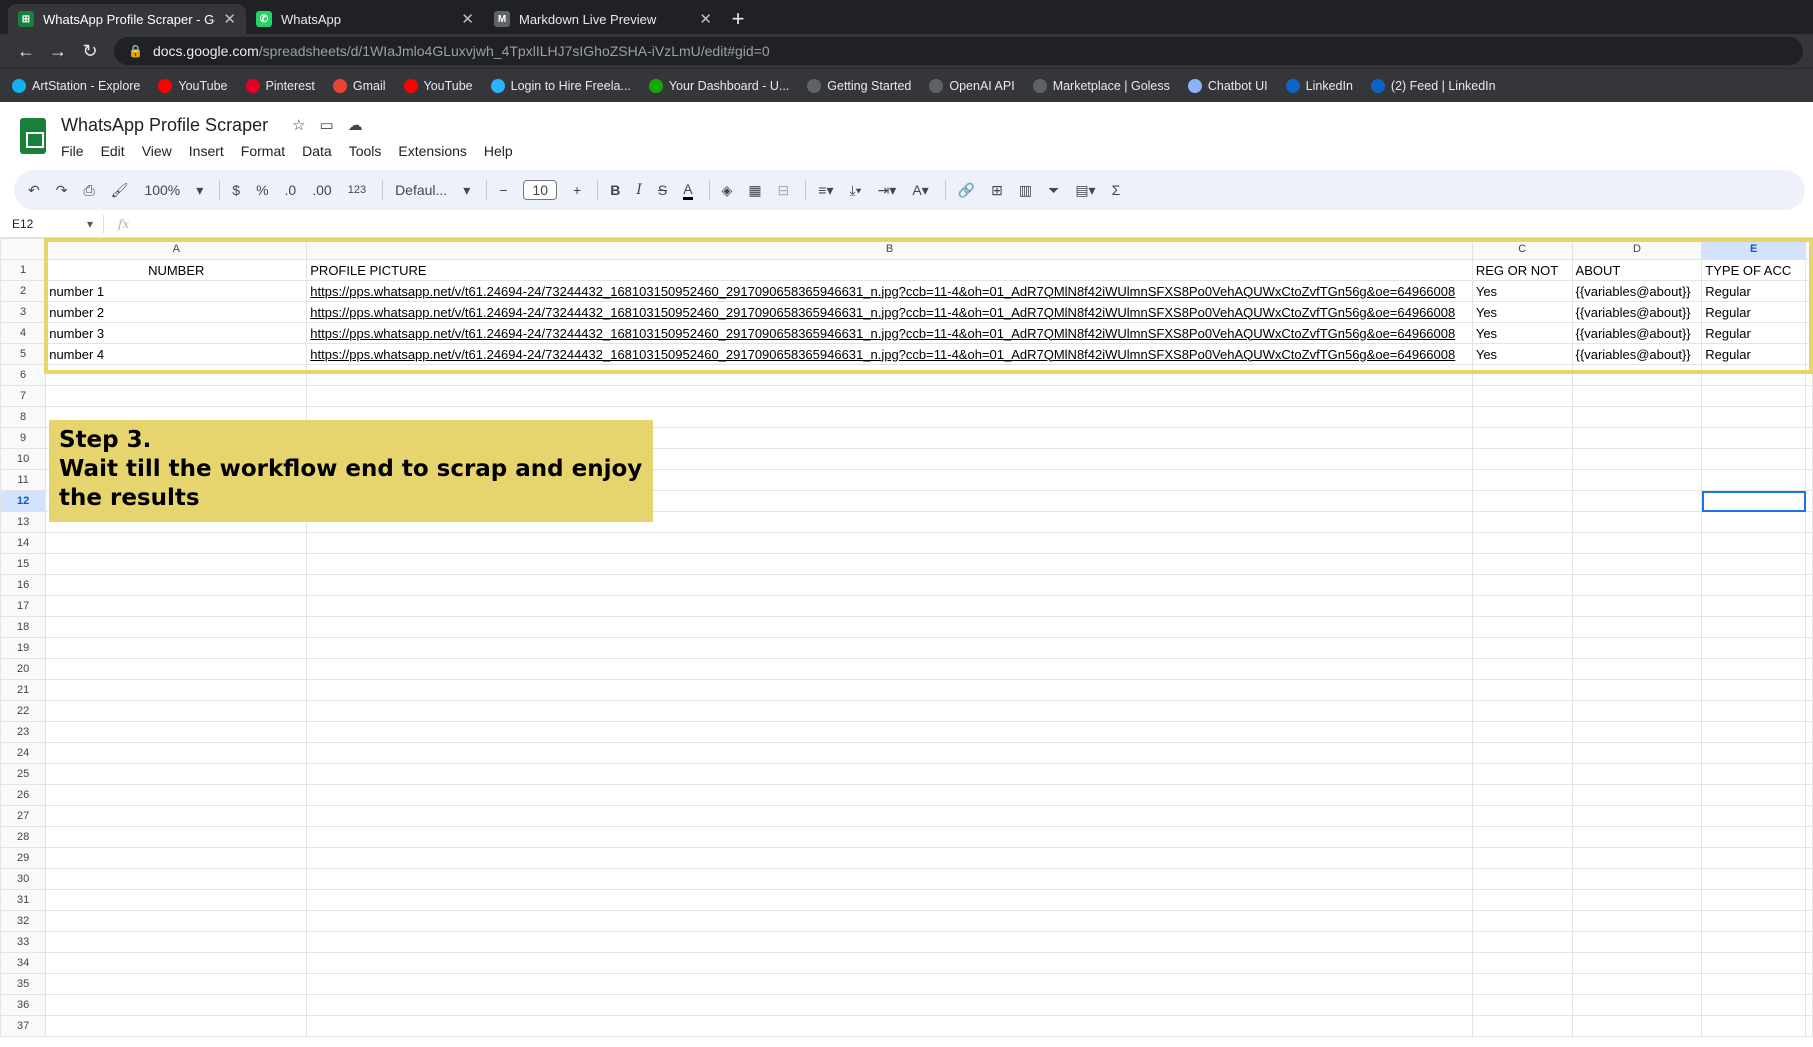  Describe the element at coordinates (889, 270) in the screenshot. I see `grid-cell: PROFILE PICTURE` at that location.